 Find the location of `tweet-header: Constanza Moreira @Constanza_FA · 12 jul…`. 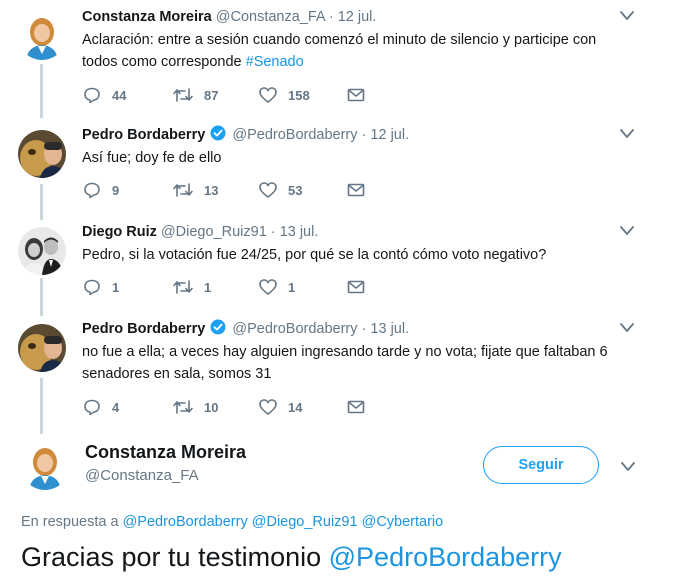

tweet-header: Constanza Moreira @Constanza_FA · 12 jul… is located at coordinates (229, 17).